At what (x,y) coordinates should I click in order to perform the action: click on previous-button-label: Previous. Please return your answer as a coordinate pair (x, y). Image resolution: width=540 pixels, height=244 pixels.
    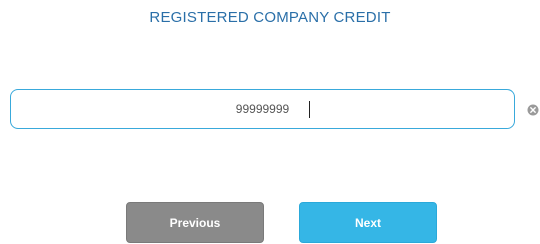
    Looking at the image, I should click on (195, 222).